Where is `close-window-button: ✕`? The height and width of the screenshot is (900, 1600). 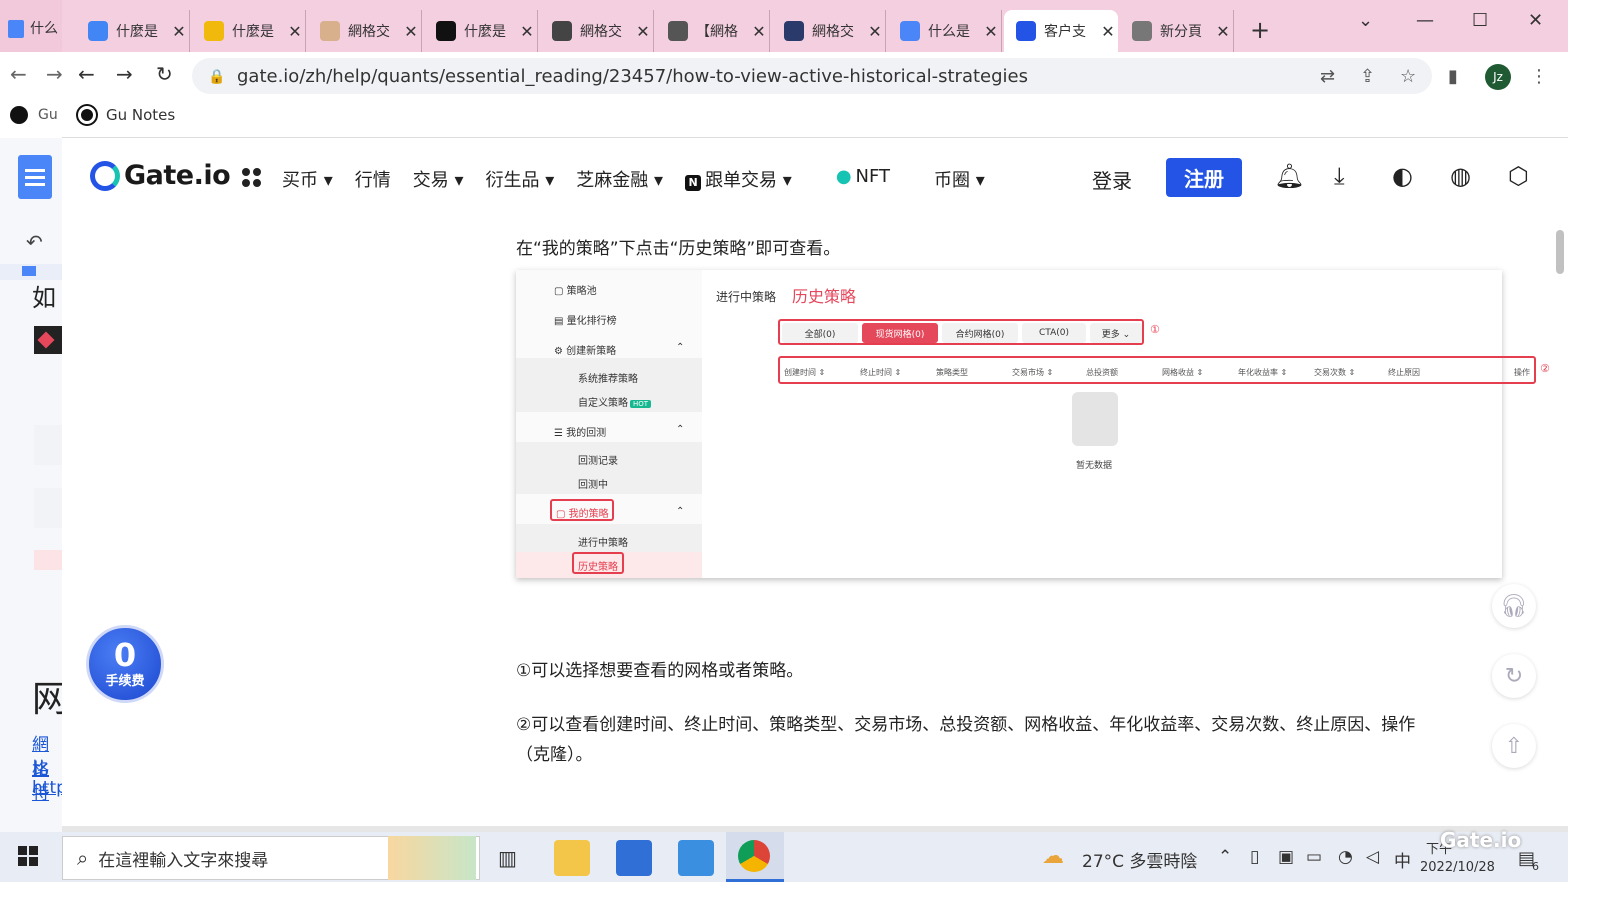 close-window-button: ✕ is located at coordinates (1535, 20).